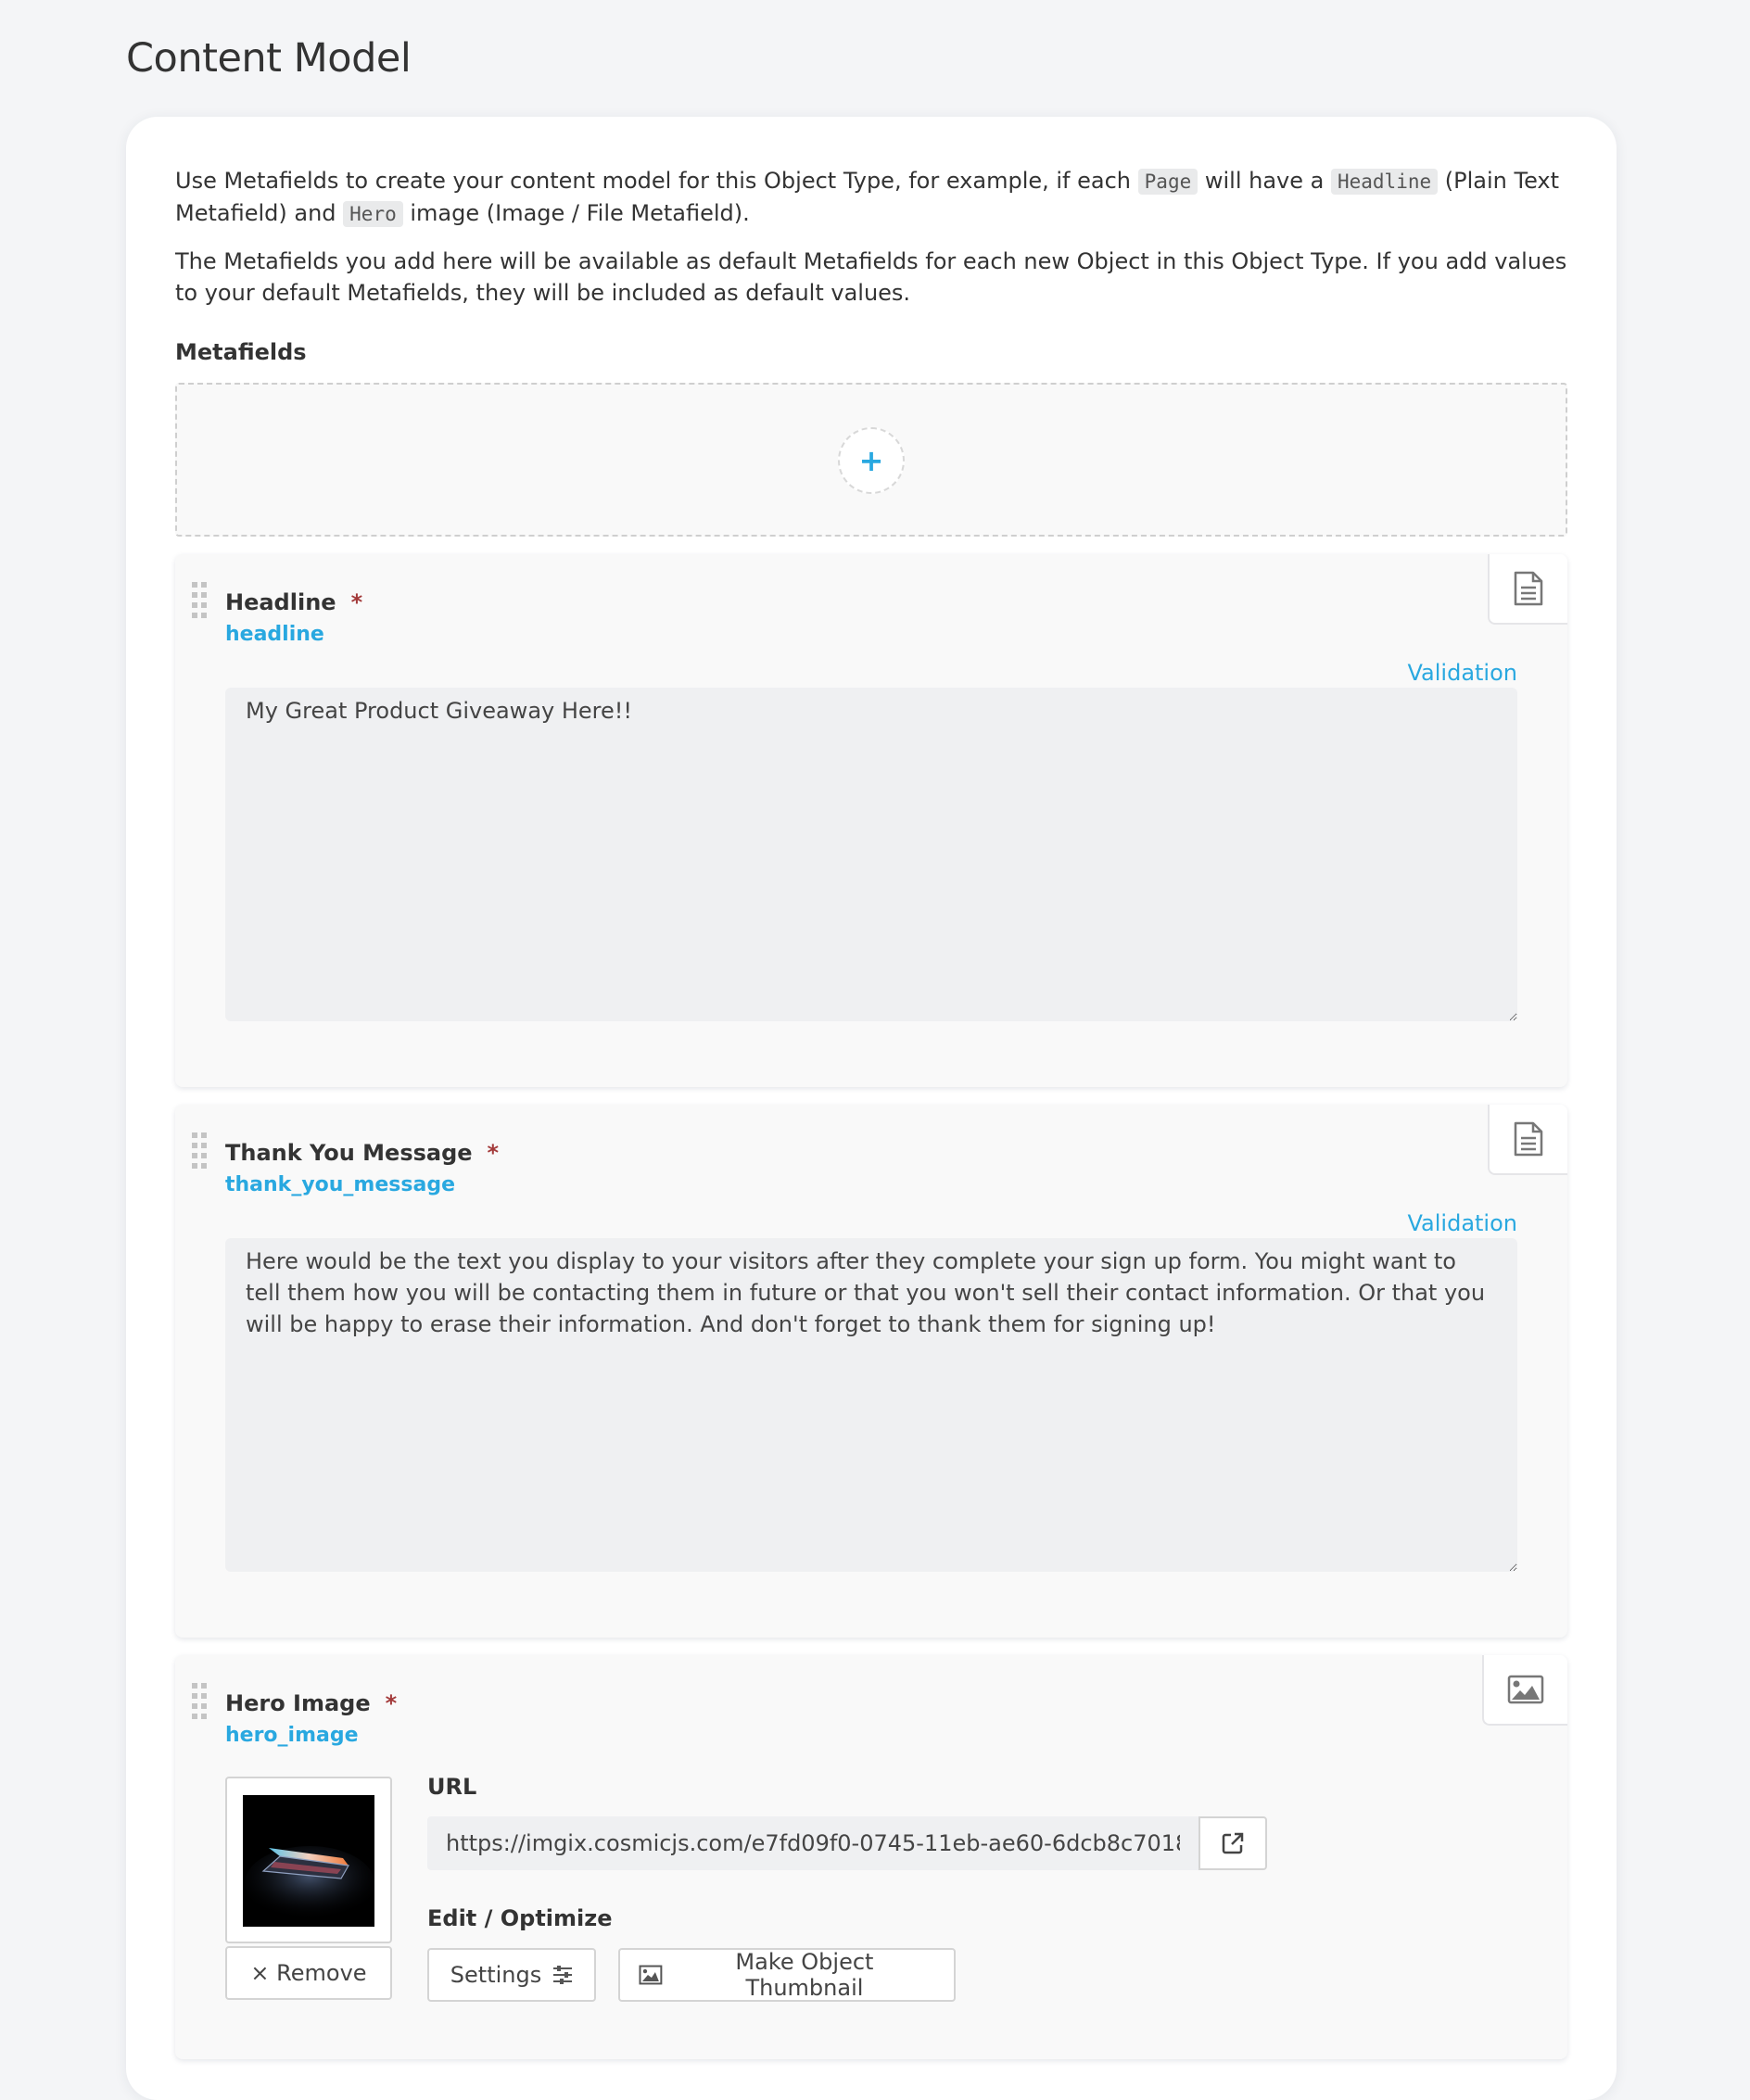 The width and height of the screenshot is (1750, 2100). I want to click on code-hero: Hero, so click(373, 214).